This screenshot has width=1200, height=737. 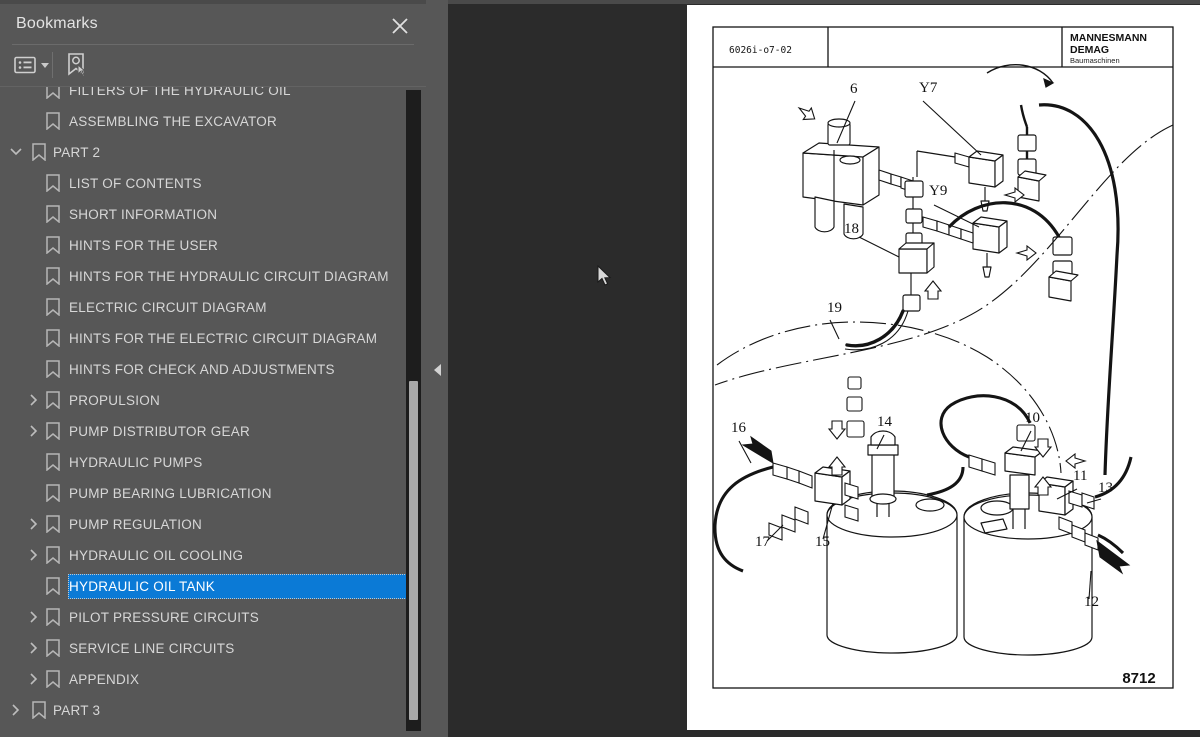 I want to click on toolbar-separator, so click(x=52, y=65).